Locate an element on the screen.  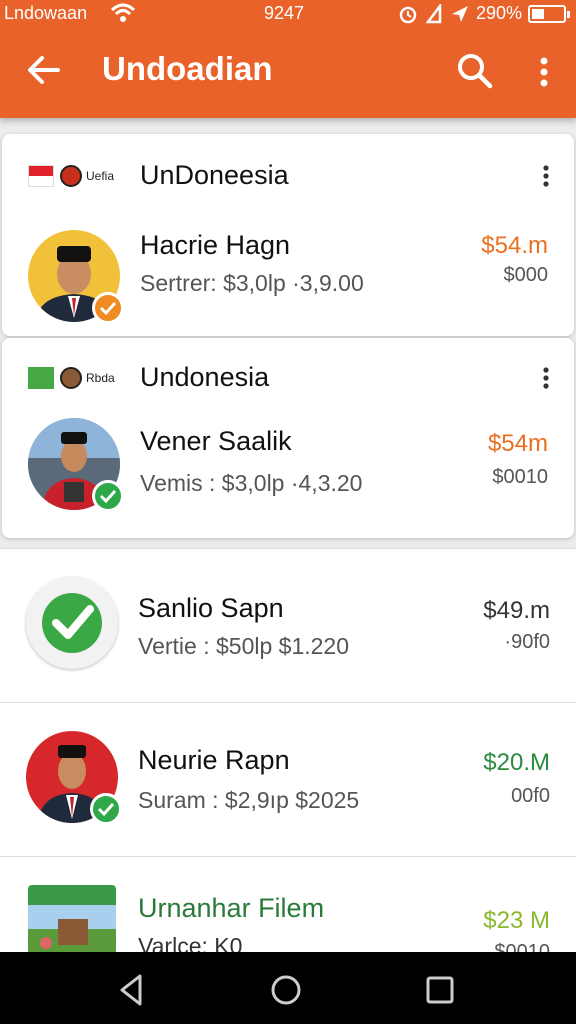
location-icon is located at coordinates (459, 13).